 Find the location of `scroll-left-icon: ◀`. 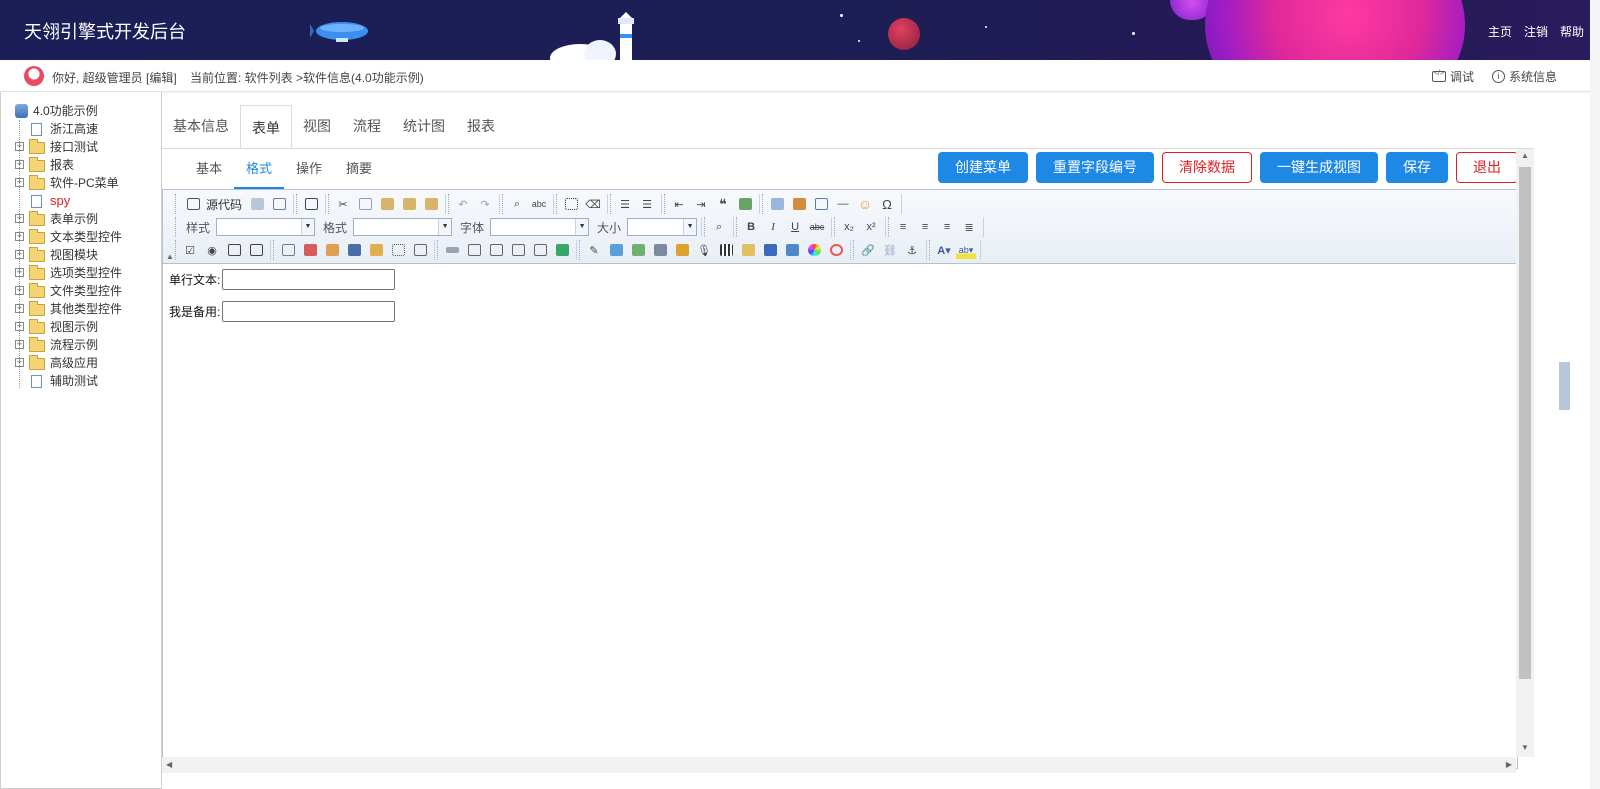

scroll-left-icon: ◀ is located at coordinates (169, 764).